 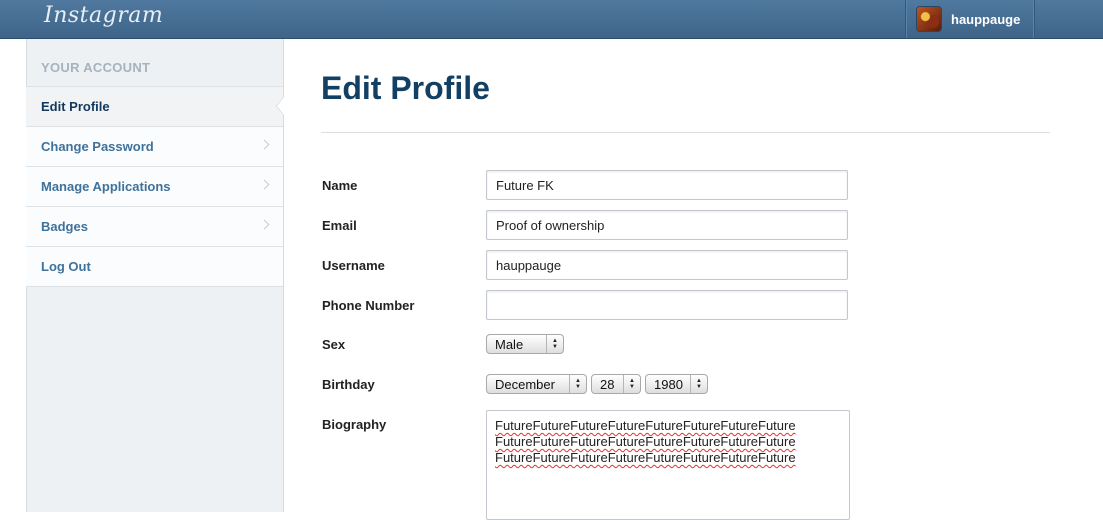 What do you see at coordinates (334, 344) in the screenshot?
I see `sex-label: Sex` at bounding box center [334, 344].